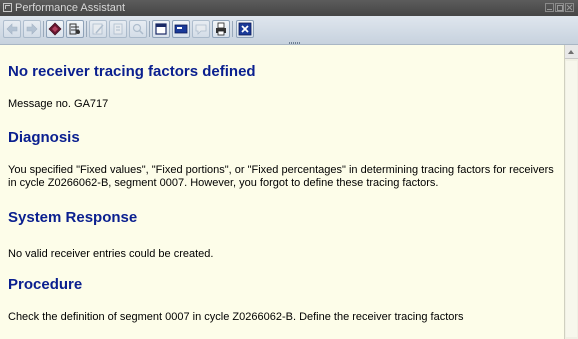 The height and width of the screenshot is (339, 578). I want to click on search-icon, so click(138, 29).